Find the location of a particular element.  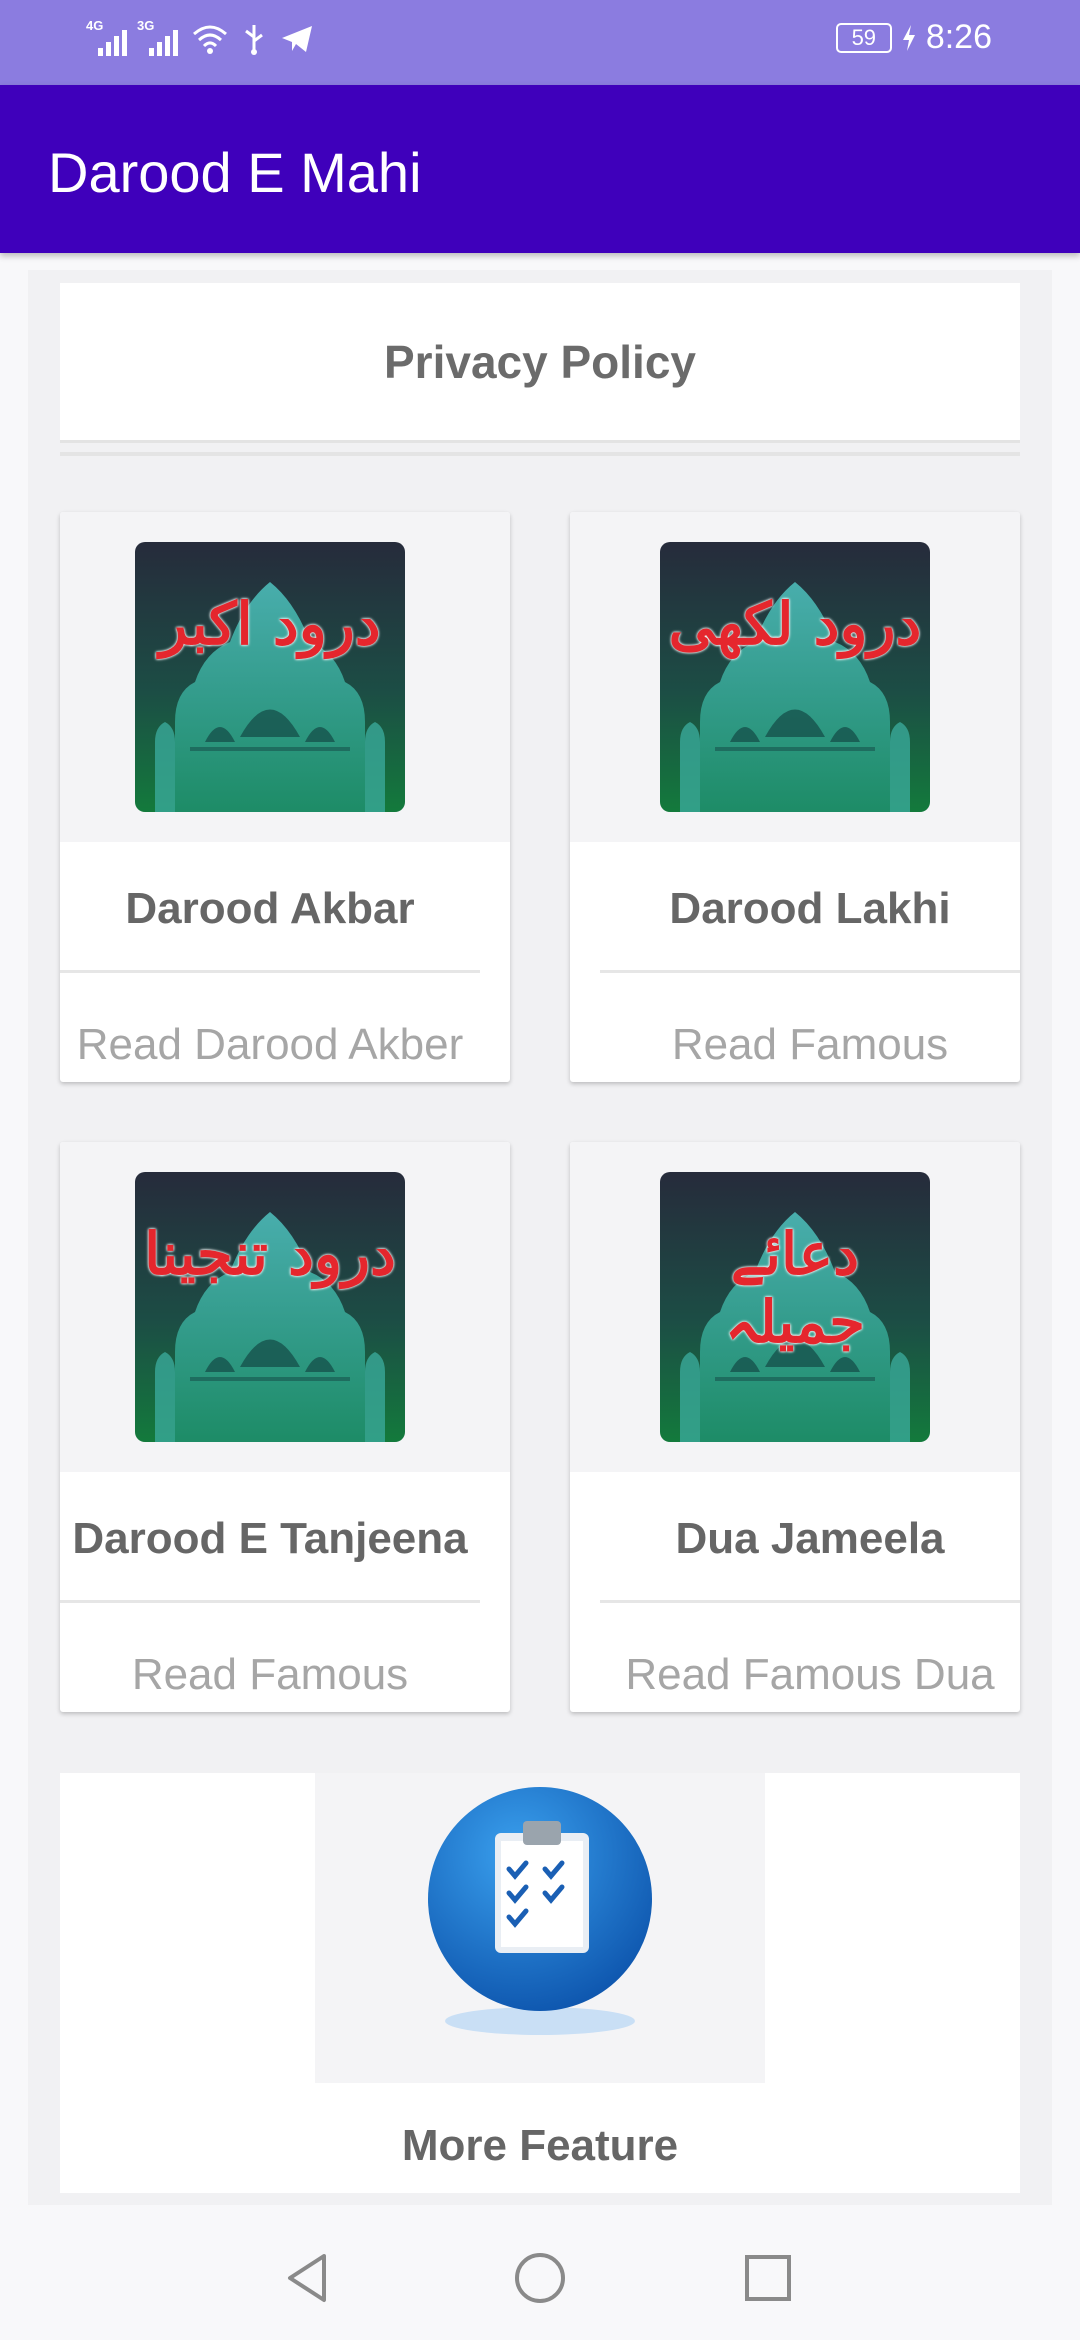

app-bar: Darood E Mahi is located at coordinates (540, 169).